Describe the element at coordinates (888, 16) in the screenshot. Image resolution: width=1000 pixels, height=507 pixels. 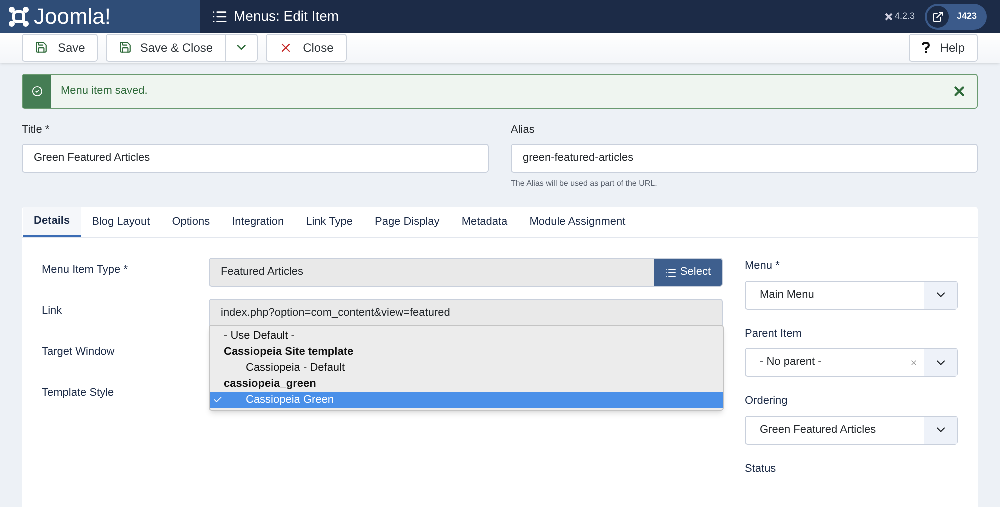
I see `joomla-small-icon` at that location.